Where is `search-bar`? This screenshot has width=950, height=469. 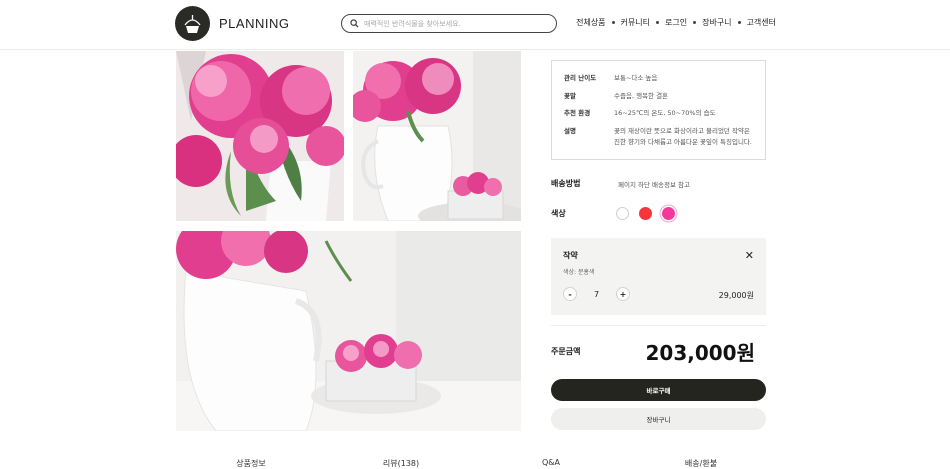 search-bar is located at coordinates (449, 23).